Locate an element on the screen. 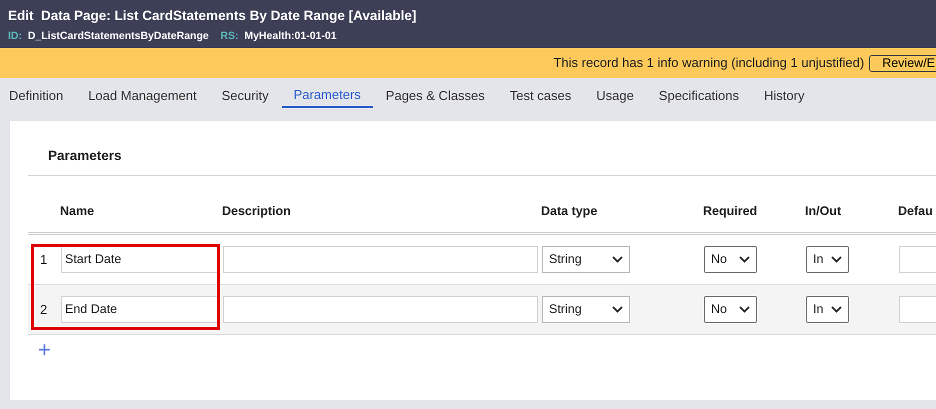 This screenshot has height=409, width=936. tab: Test cases is located at coordinates (541, 93).